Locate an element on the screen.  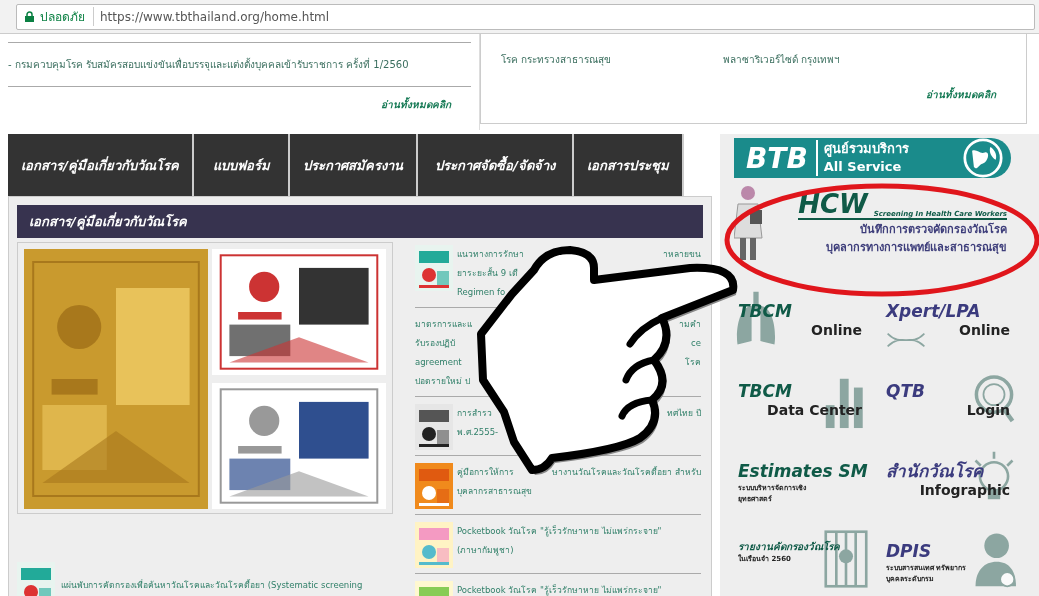
document-link: โรค is located at coordinates (693, 362).